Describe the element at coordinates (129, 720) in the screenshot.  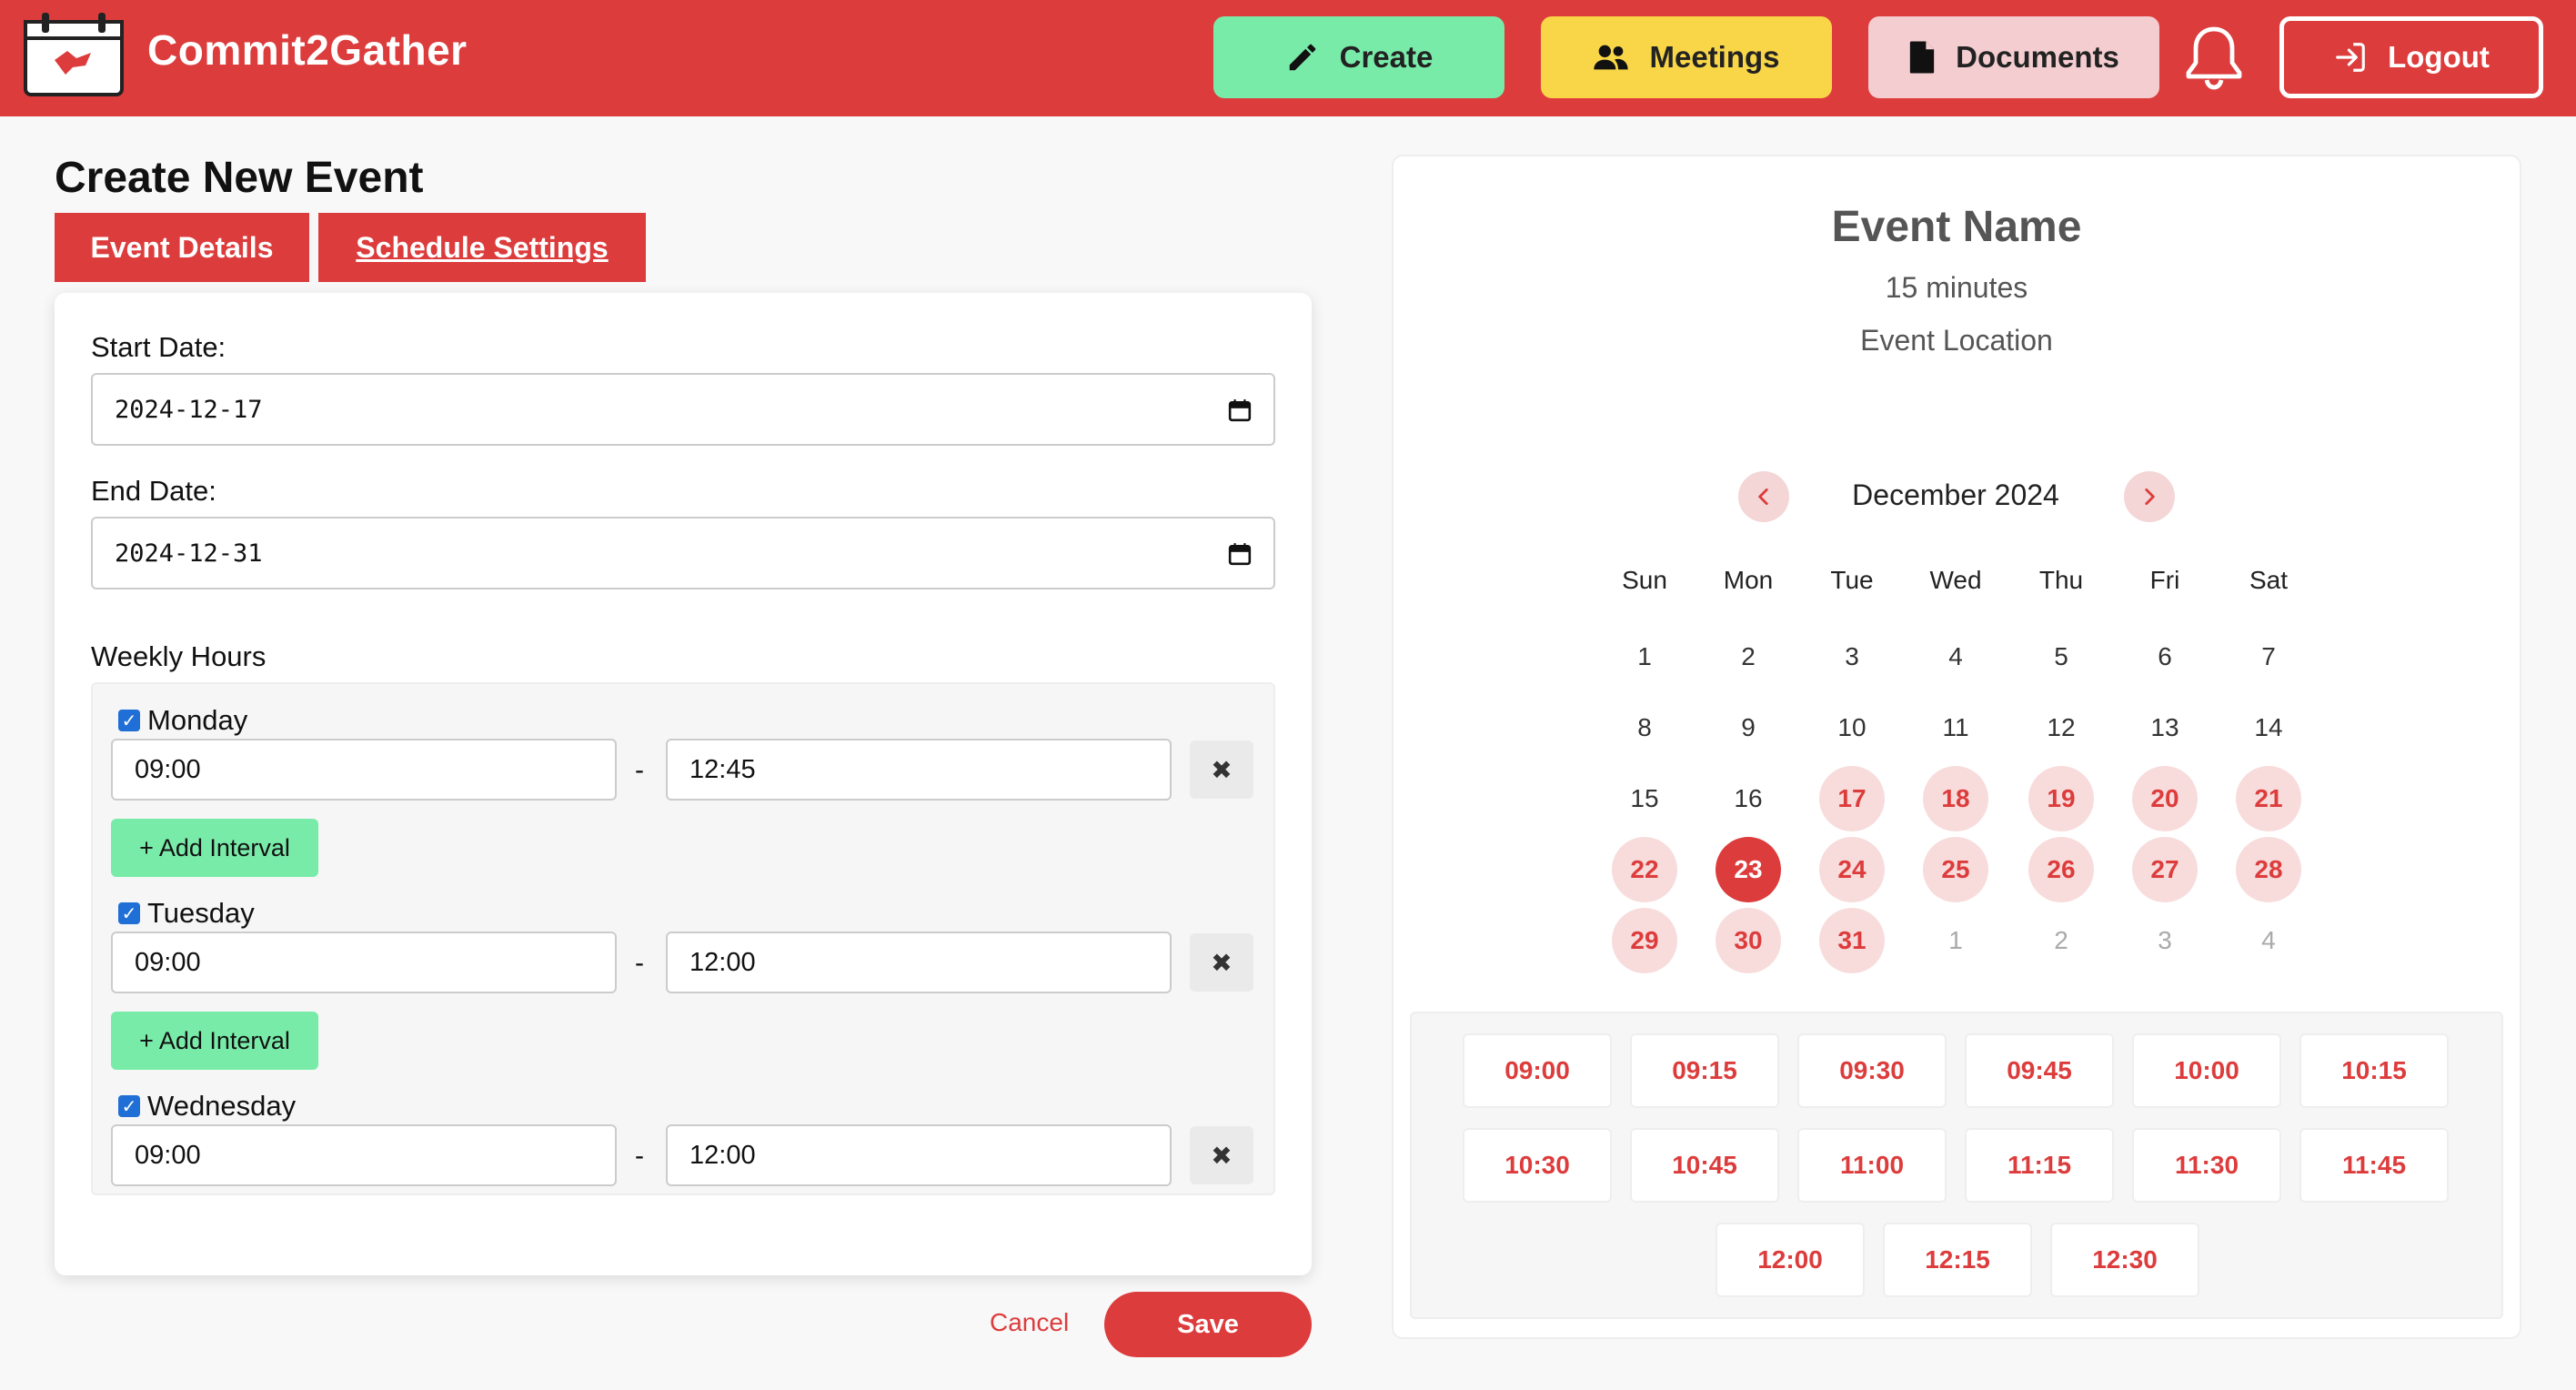
I see `monday-checkbox: ✓` at that location.